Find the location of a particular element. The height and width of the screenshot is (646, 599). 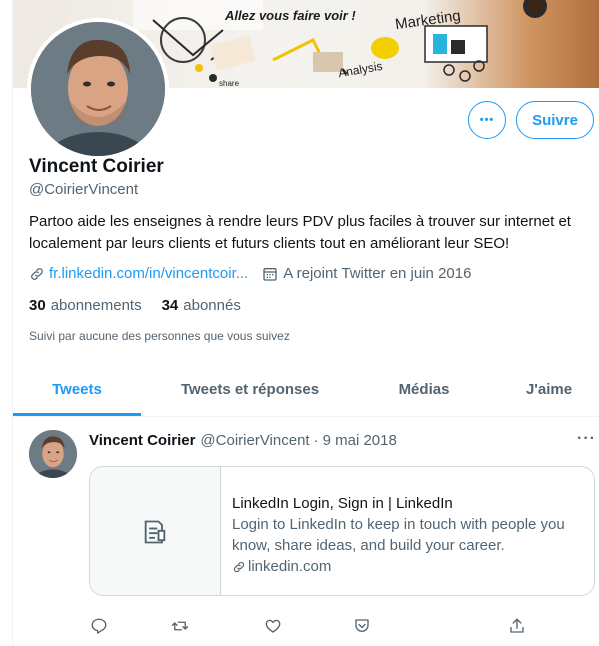

profile-handle: @CoirierVincent is located at coordinates (84, 189).